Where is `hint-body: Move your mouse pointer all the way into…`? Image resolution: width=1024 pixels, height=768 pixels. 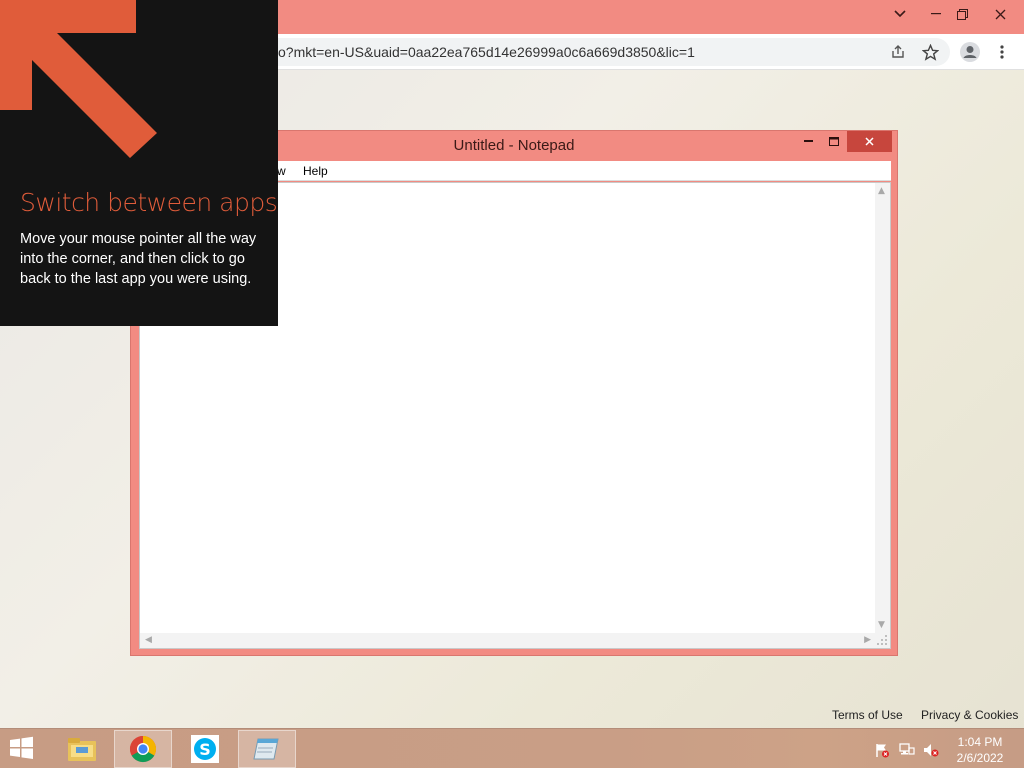
hint-body: Move your mouse pointer all the way into… is located at coordinates (138, 259).